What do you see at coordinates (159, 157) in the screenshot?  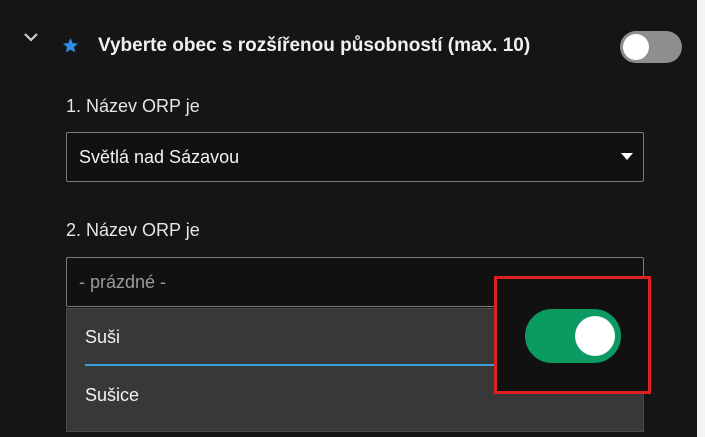 I see `orp-select-1-value: Světlá nad Sázavou` at bounding box center [159, 157].